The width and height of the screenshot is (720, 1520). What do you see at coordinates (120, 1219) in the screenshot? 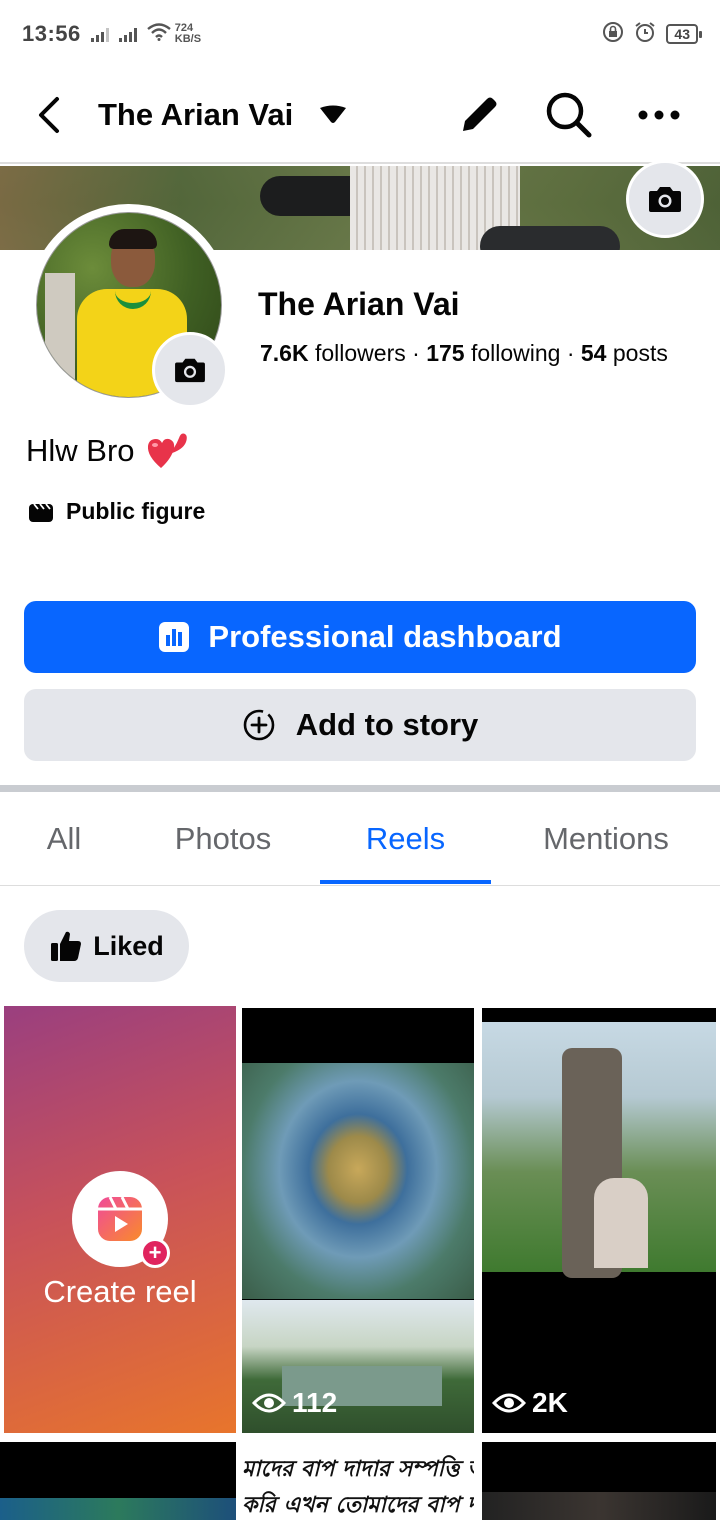
I see `create-reel-tile: + Create reel` at bounding box center [120, 1219].